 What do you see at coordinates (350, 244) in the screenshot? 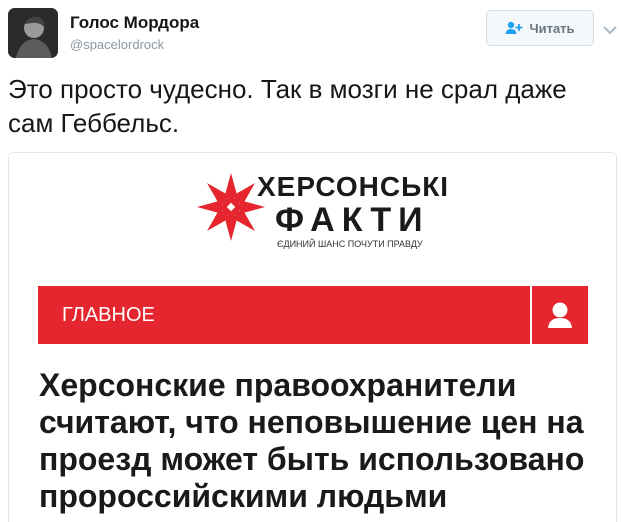
I see `logo-tagline: ЄДИНИЙ ШАНС ПОЧУТИ ПРАВДУ` at bounding box center [350, 244].